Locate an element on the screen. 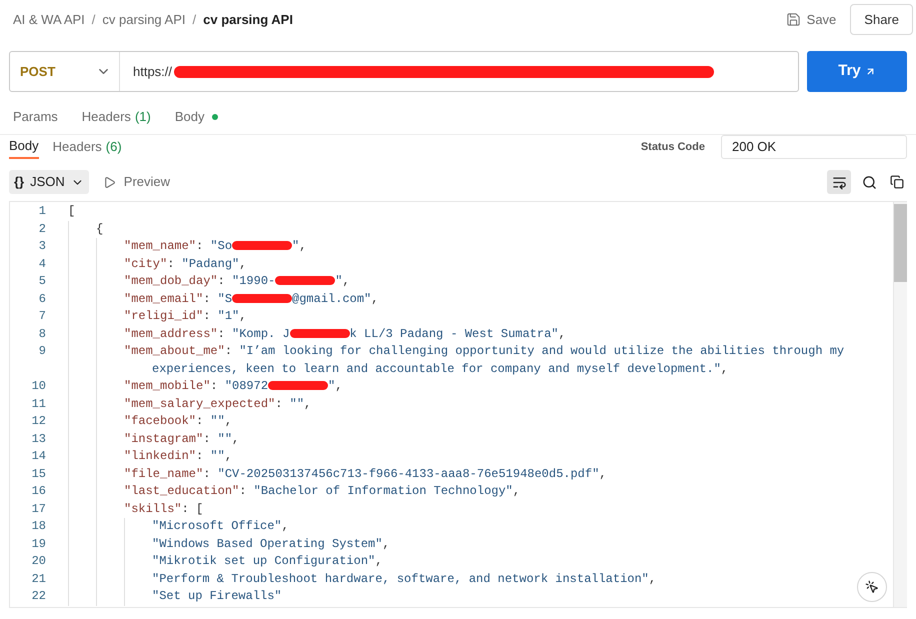 The width and height of the screenshot is (916, 619). json-string: "08972 is located at coordinates (246, 386).